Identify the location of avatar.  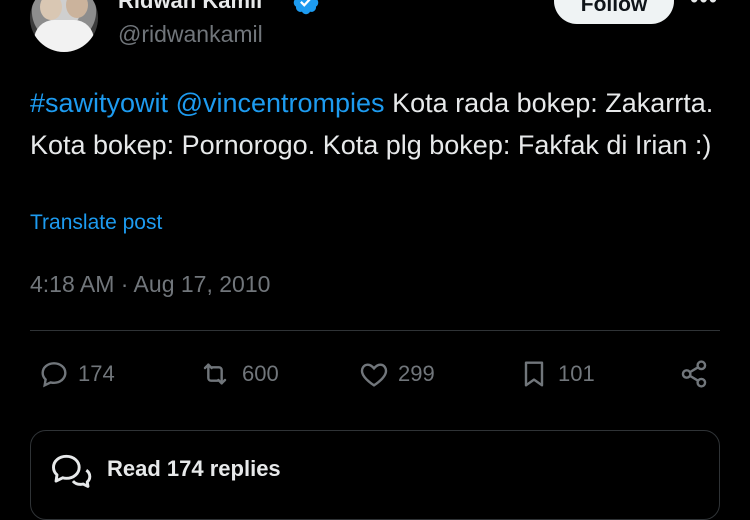
(64, 26).